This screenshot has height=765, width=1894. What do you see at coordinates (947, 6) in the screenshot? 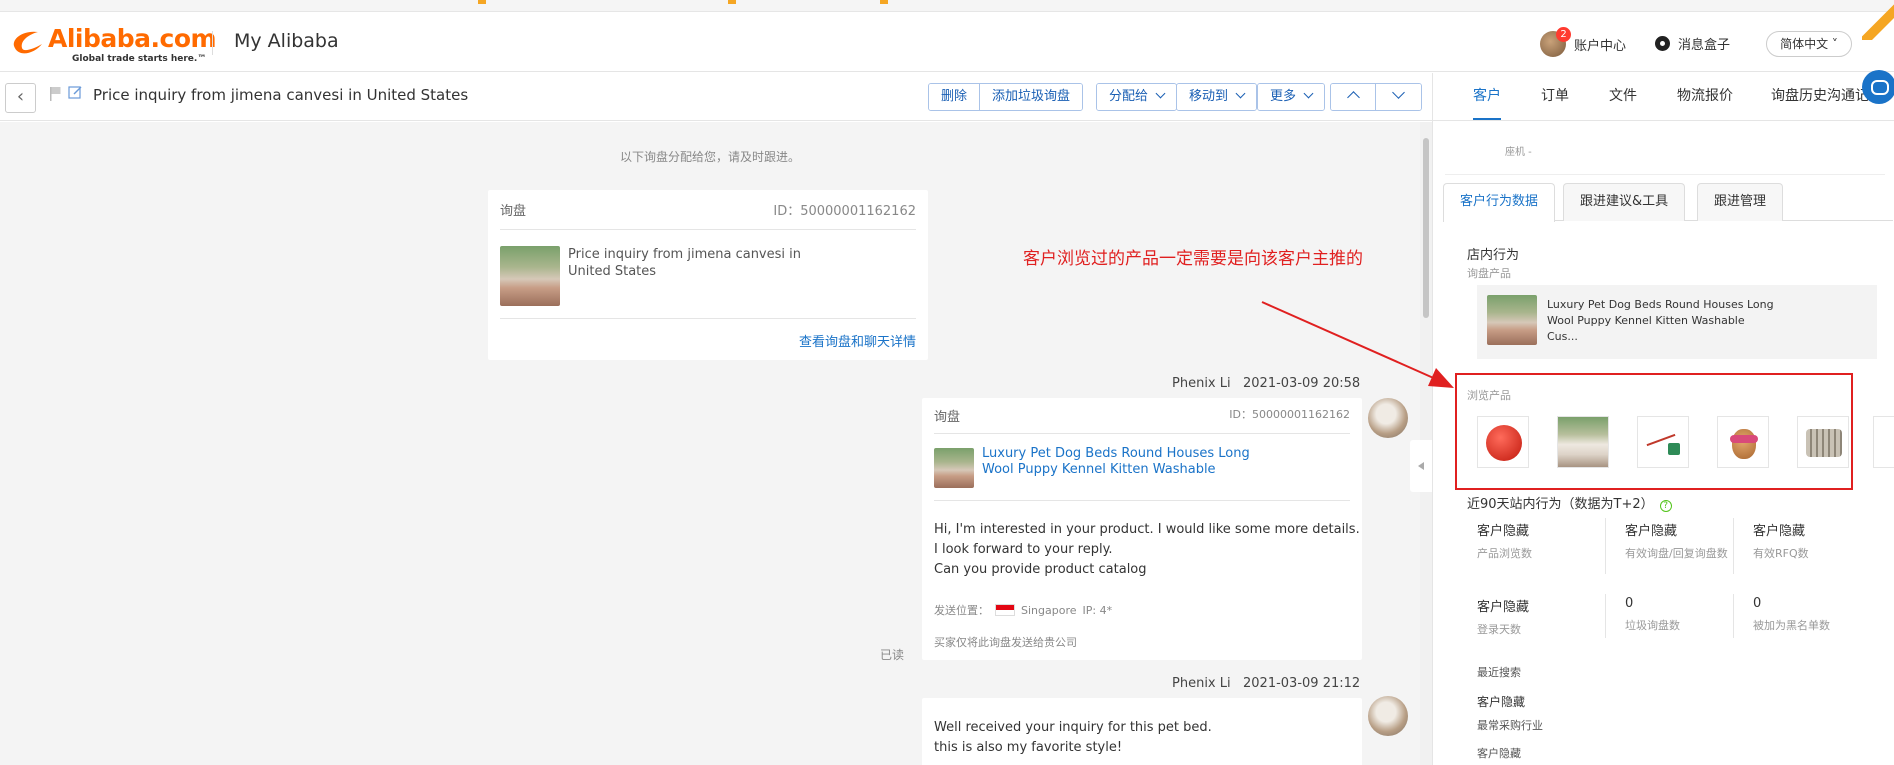
I see `top-strip` at bounding box center [947, 6].